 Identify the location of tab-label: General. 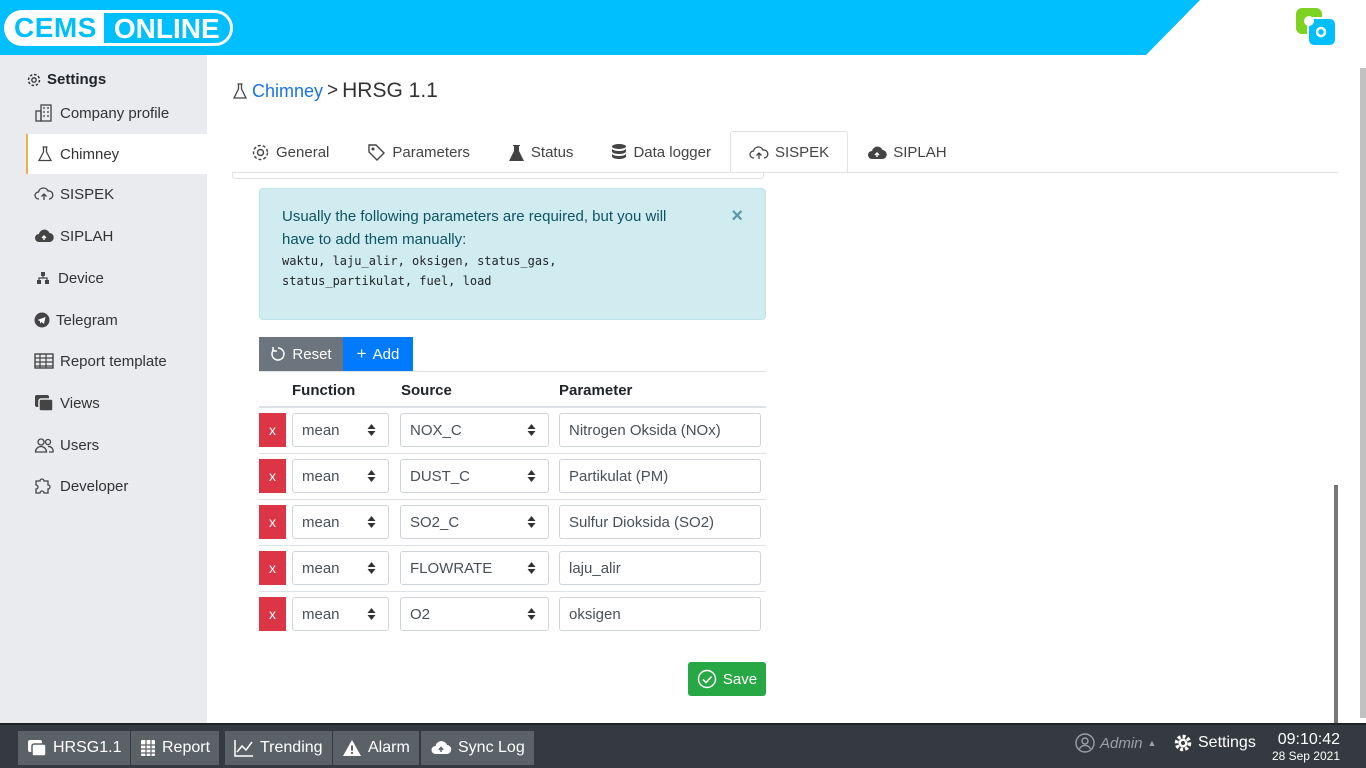
(303, 152).